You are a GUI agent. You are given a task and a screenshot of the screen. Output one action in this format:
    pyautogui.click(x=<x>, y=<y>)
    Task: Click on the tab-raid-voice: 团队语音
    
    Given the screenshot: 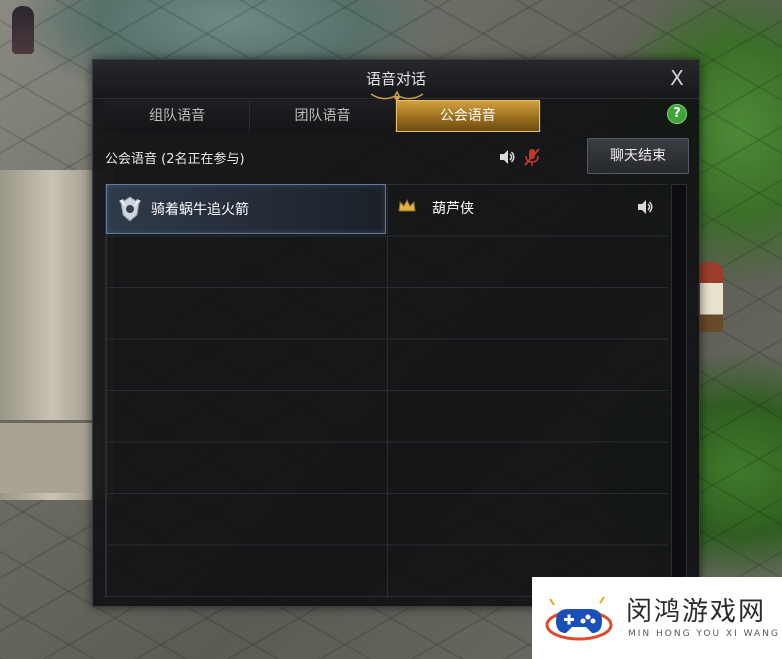 What is the action you would take?
    pyautogui.click(x=323, y=116)
    